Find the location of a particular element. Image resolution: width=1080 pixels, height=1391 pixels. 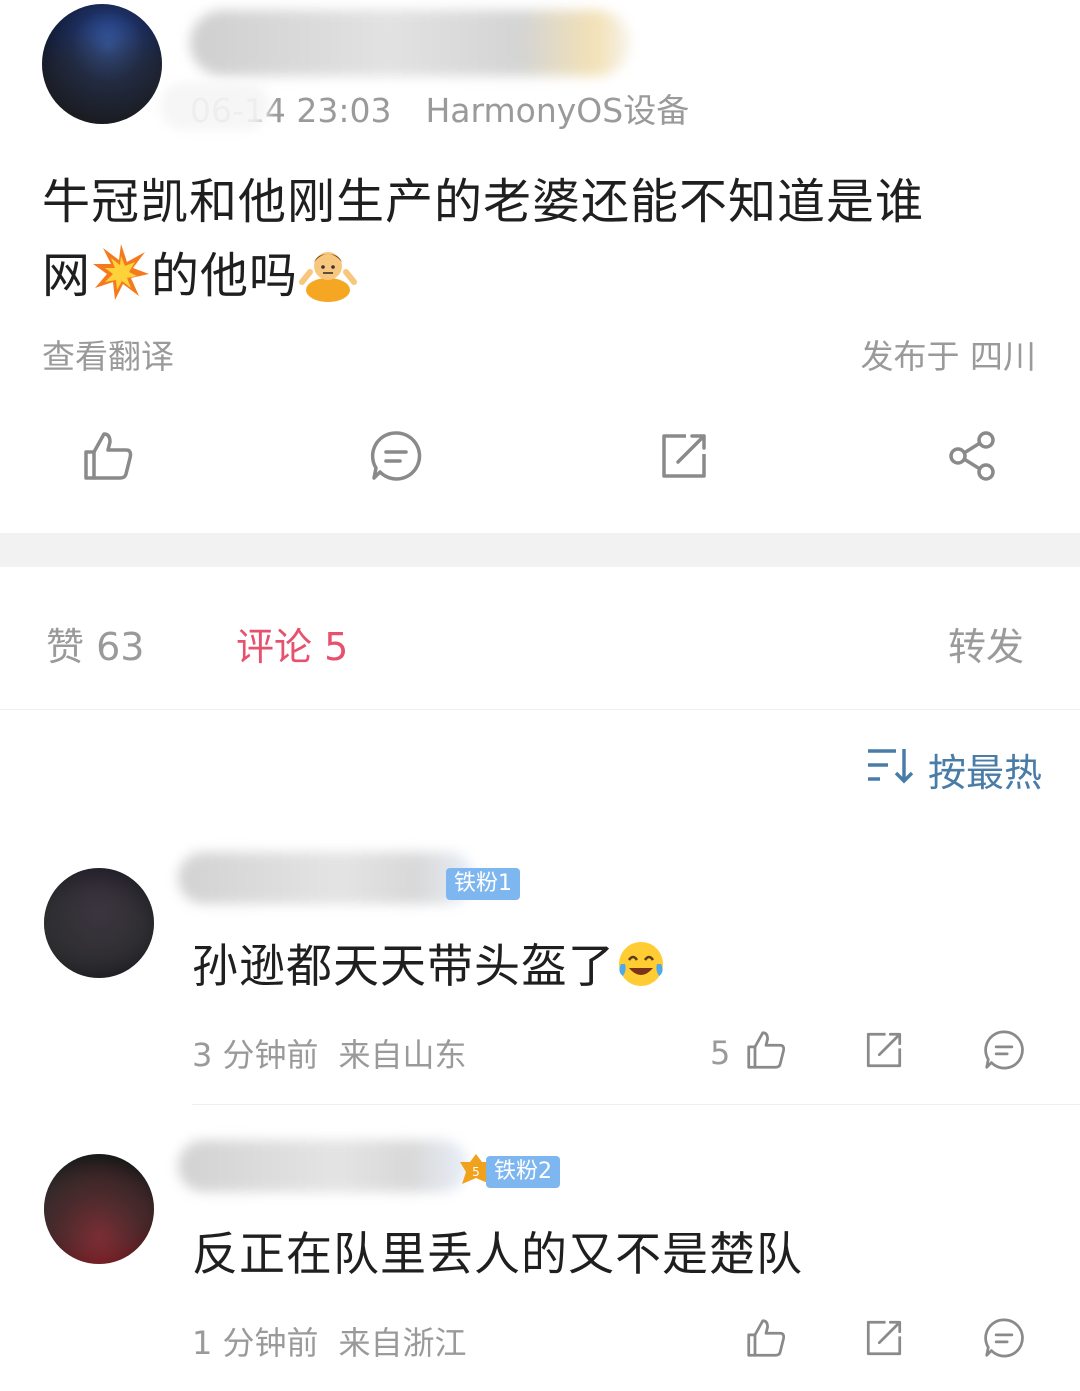

meta-redaction is located at coordinates (215, 106).